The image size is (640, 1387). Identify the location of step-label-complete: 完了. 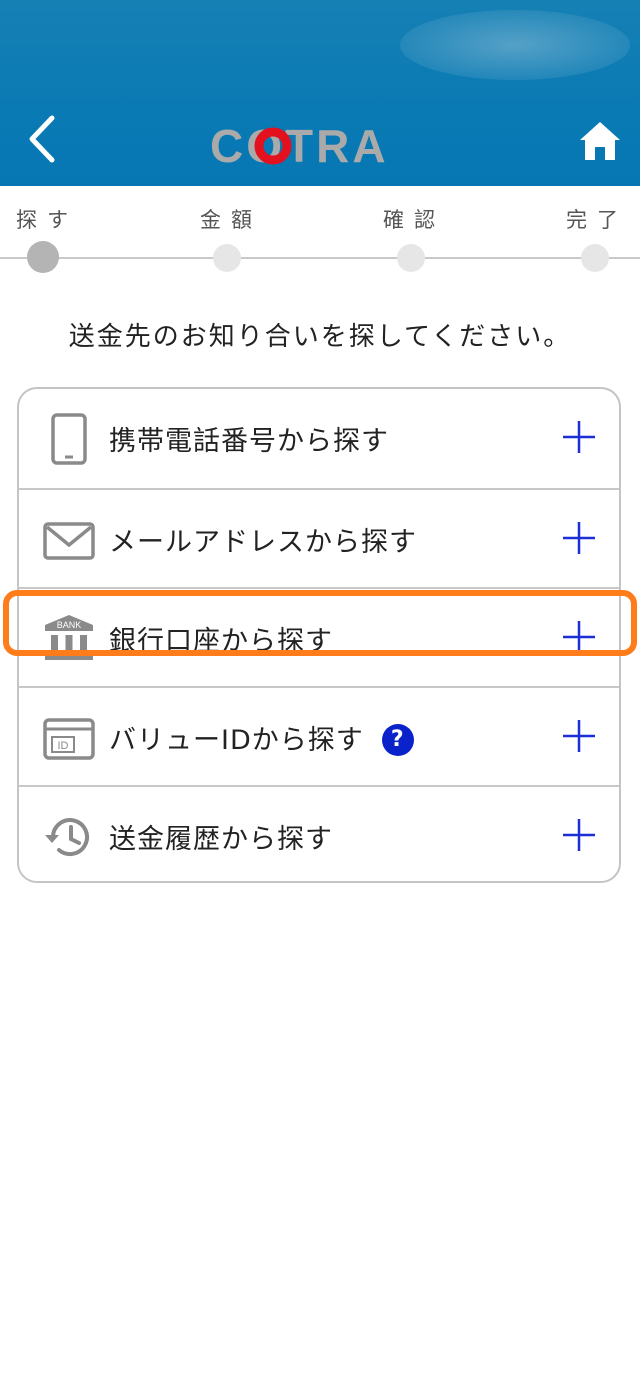
(597, 220).